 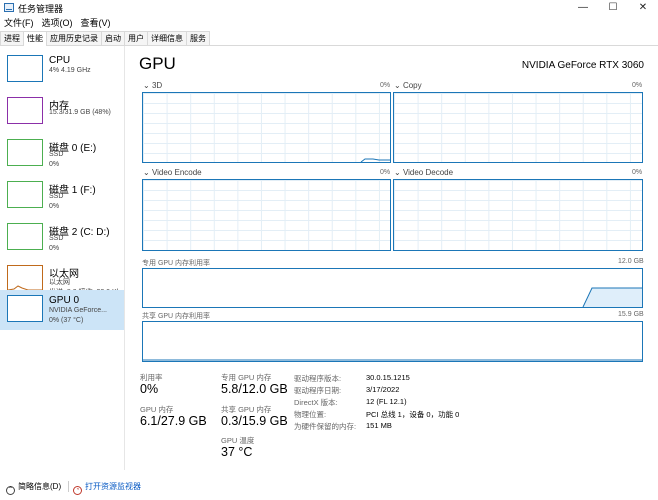 What do you see at coordinates (10, 490) in the screenshot?
I see `chevron-up-icon: ⌃` at bounding box center [10, 490].